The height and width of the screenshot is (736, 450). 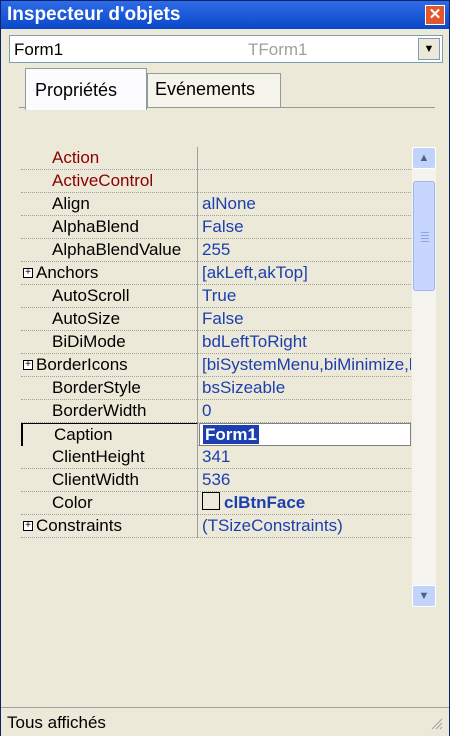 What do you see at coordinates (109, 273) in the screenshot?
I see `property-name: Anchors` at bounding box center [109, 273].